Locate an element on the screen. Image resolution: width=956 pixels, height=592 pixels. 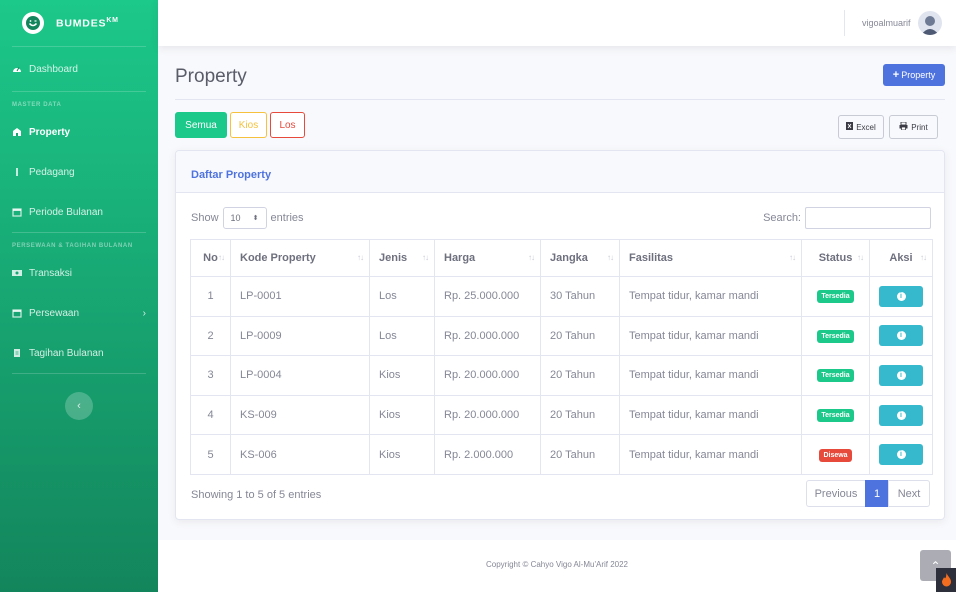
column-header-aksi: Aksi ↑↓ is located at coordinates (901, 258).